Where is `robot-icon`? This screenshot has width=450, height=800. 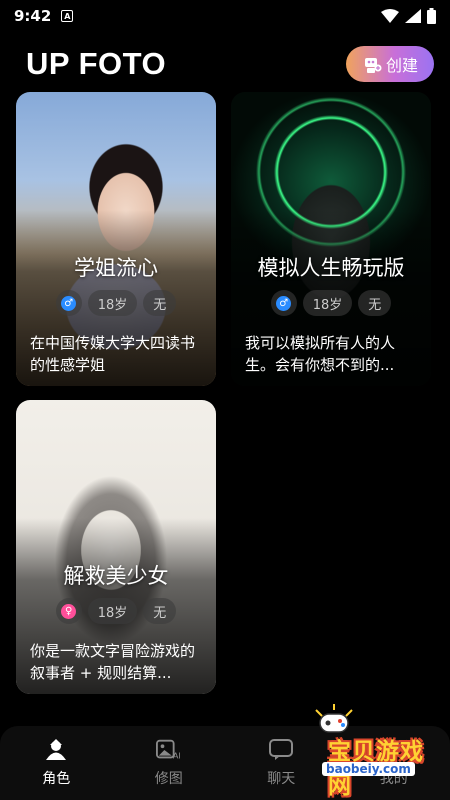 robot-icon is located at coordinates (373, 65).